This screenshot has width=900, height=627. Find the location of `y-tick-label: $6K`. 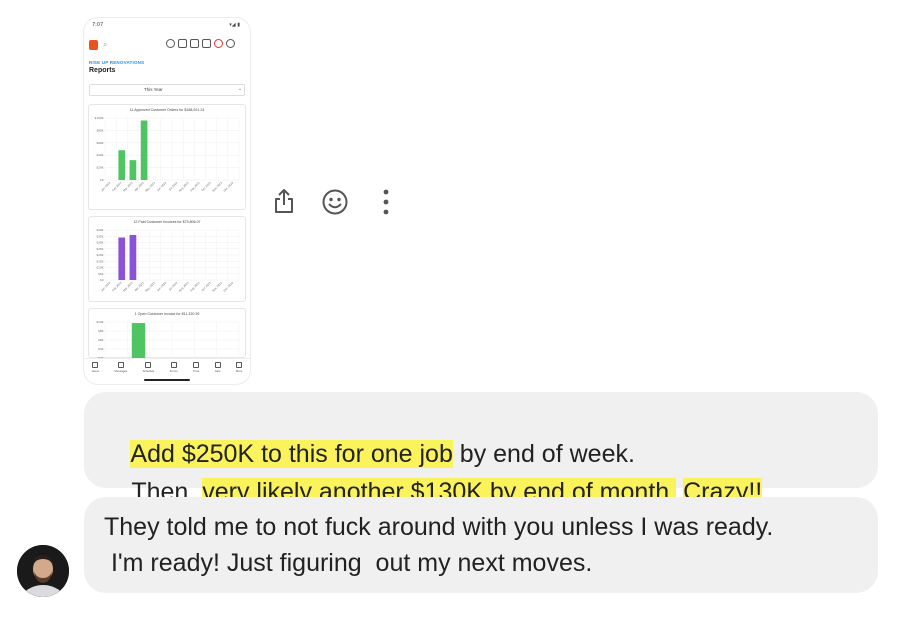

y-tick-label: $6K is located at coordinates (101, 340).